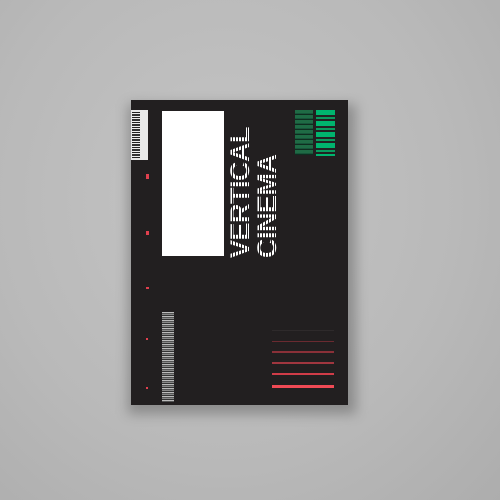 This screenshot has height=500, width=500. What do you see at coordinates (136, 135) in the screenshot?
I see `barcode` at bounding box center [136, 135].